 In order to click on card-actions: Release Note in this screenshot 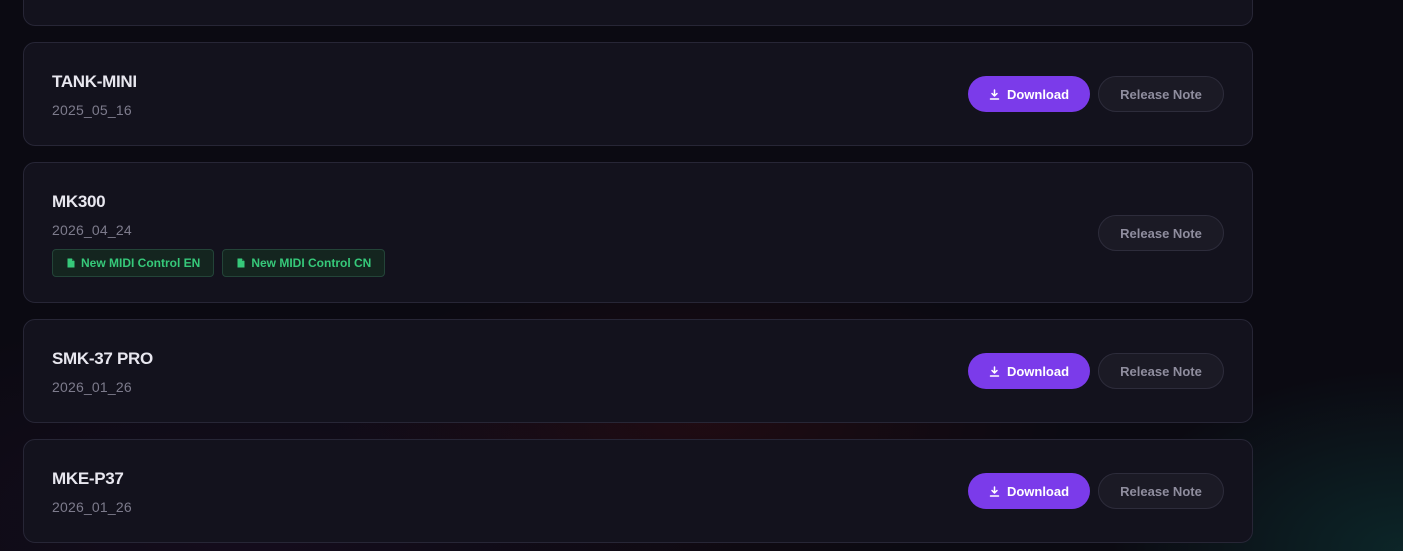, I will do `click(1161, 233)`.